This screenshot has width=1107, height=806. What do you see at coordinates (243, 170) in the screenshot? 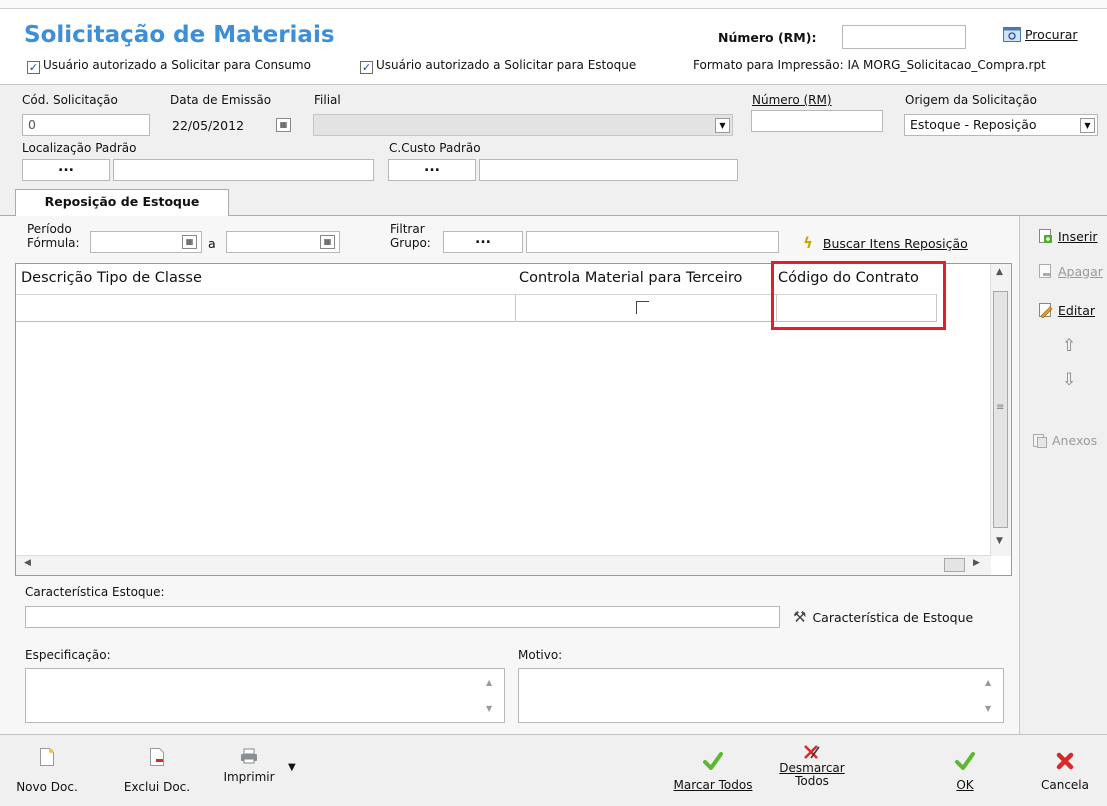
I see `localizacao-input` at bounding box center [243, 170].